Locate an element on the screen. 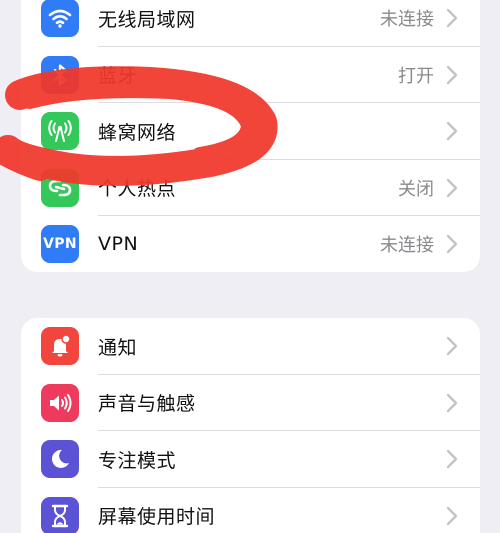  hotspot-status: 关闭 is located at coordinates (416, 189).